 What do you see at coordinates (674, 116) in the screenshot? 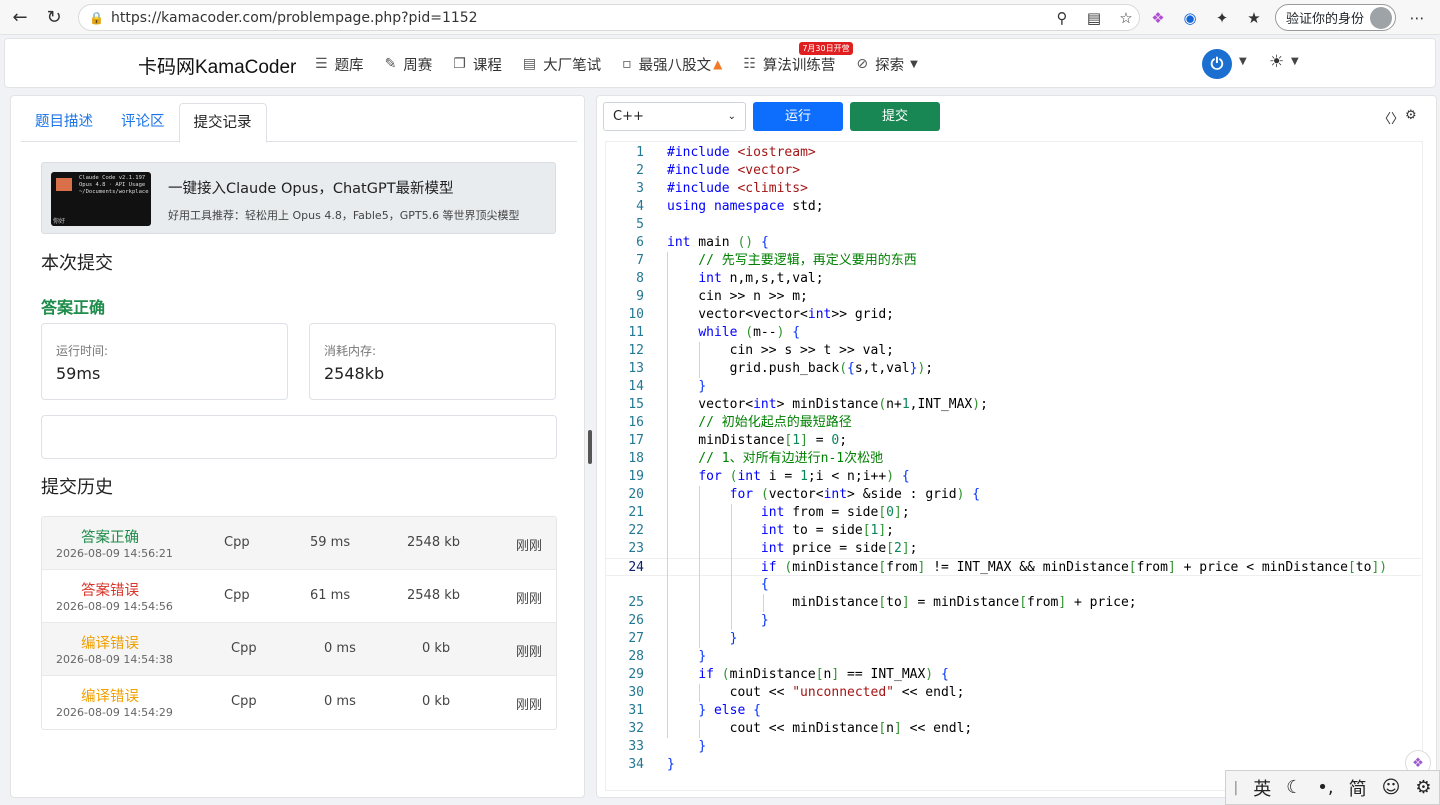
I see `language-select: C++ ⌄` at bounding box center [674, 116].